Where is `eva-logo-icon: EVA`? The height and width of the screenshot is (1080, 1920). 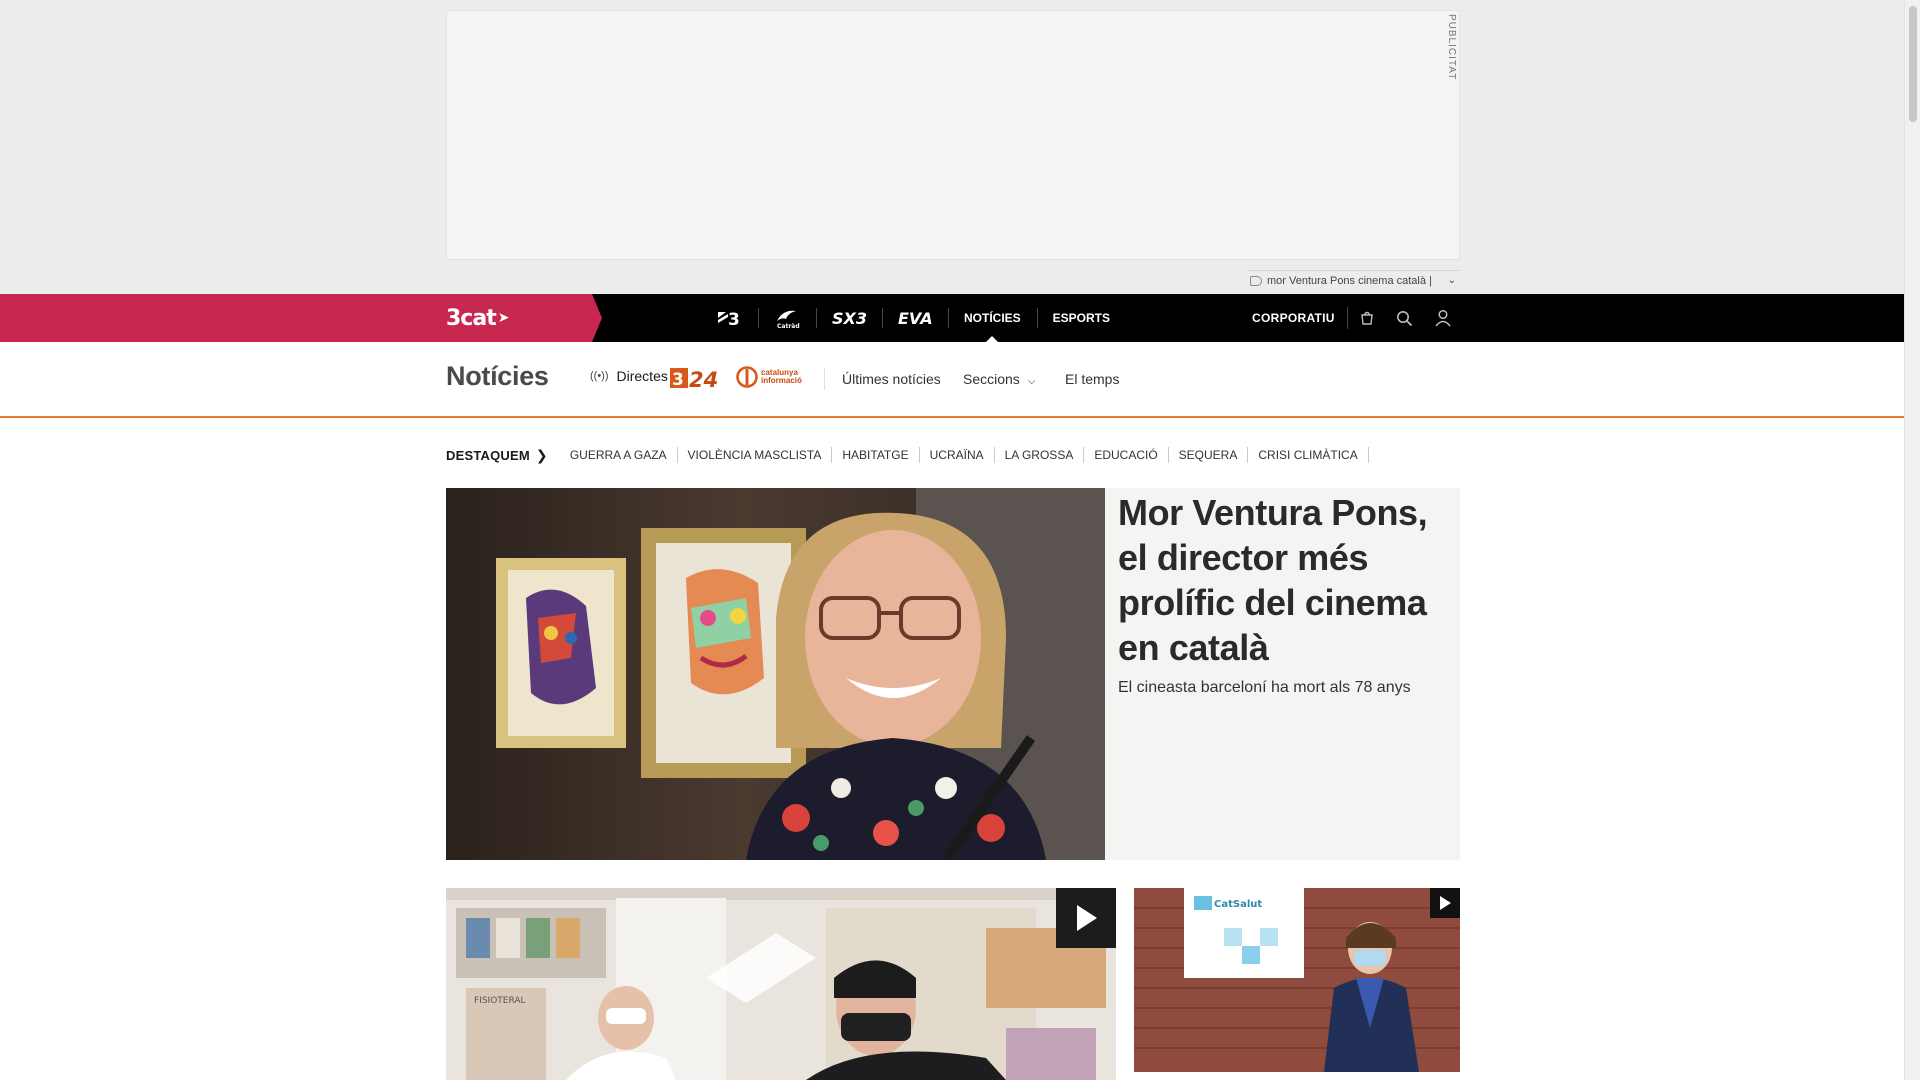
eva-logo-icon: EVA is located at coordinates (915, 318).